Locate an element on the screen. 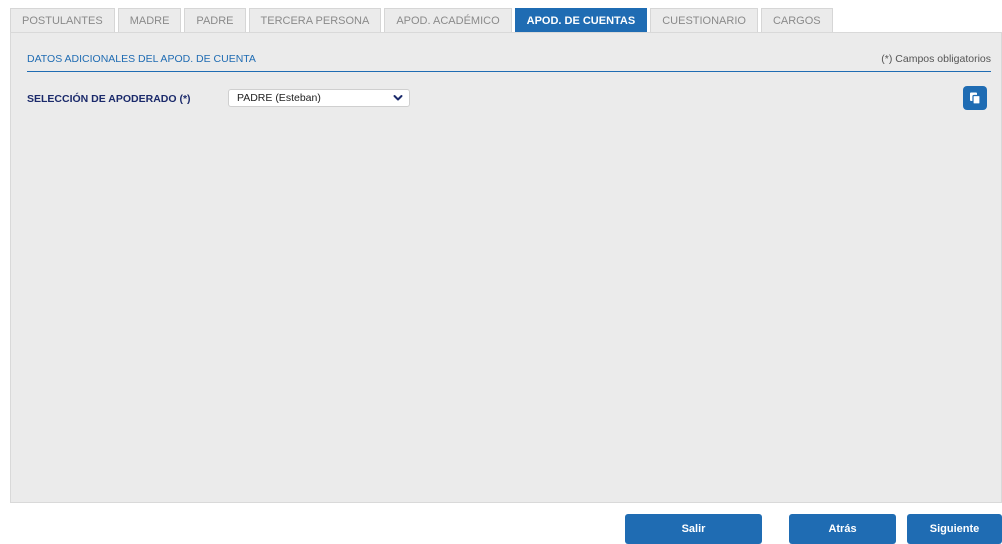 The height and width of the screenshot is (544, 1002). section-title: DATOS ADICIONALES DEL APOD. DE CUENTA is located at coordinates (141, 59).